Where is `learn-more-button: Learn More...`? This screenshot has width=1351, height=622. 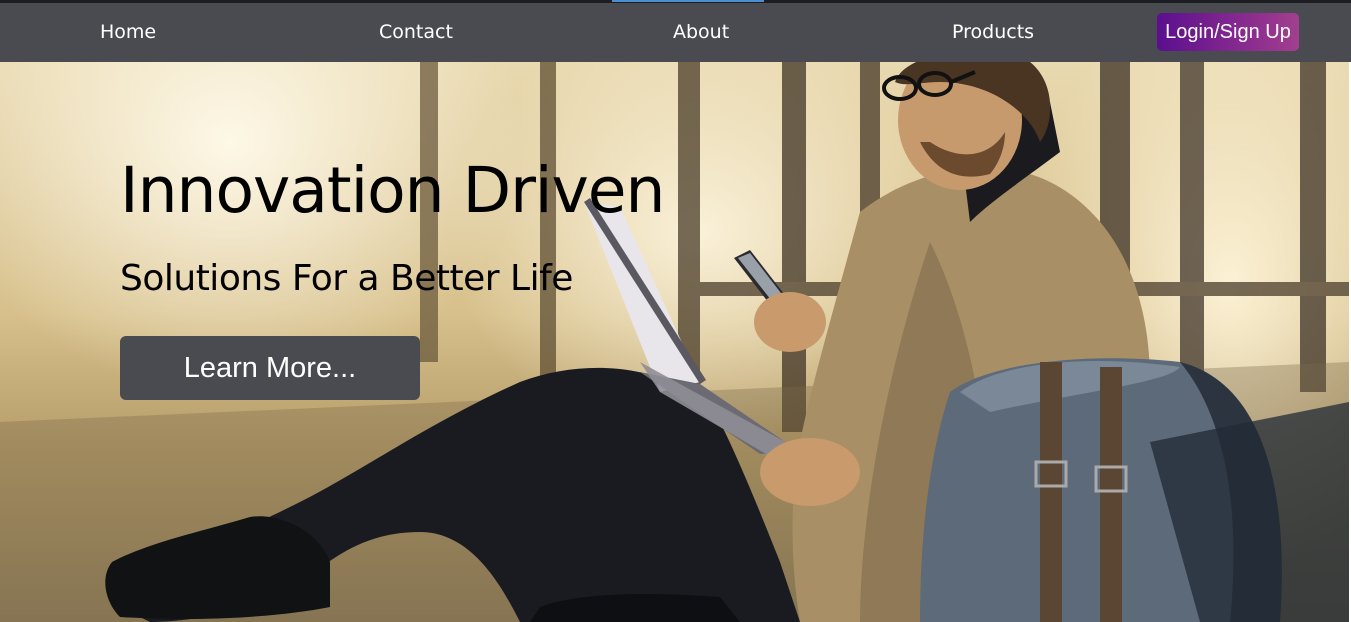 learn-more-button: Learn More... is located at coordinates (270, 368).